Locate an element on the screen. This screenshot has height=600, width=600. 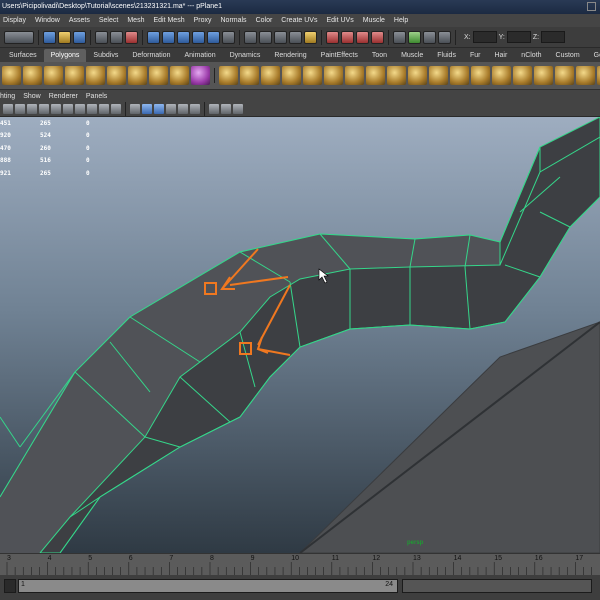
image-plane-icon is located at coordinates (44, 109).